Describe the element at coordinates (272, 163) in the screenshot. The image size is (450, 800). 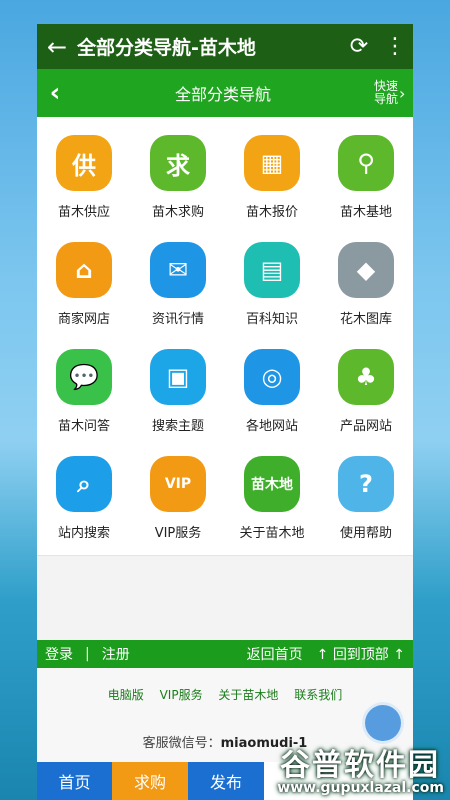
I see `price-list-icon: ▦` at that location.